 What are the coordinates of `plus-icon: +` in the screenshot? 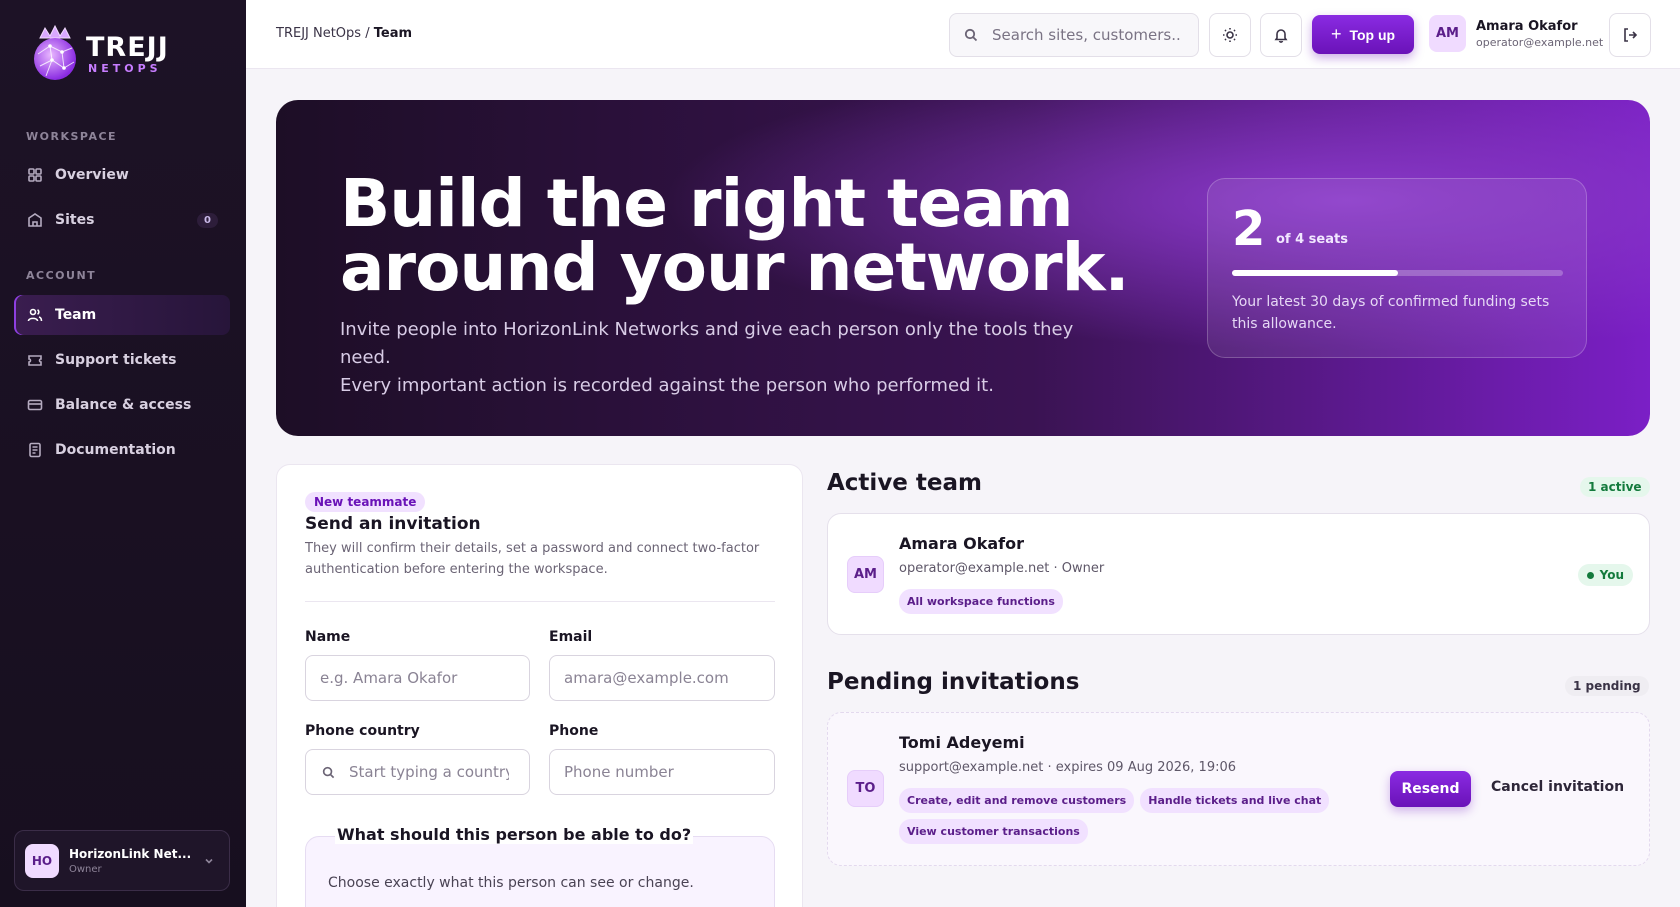 It's located at (1336, 34).